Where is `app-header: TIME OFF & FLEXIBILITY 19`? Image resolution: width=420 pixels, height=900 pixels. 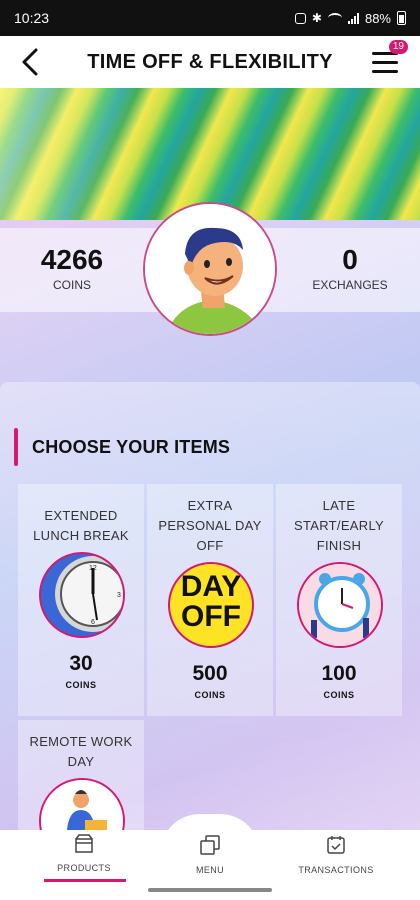
app-header: TIME OFF & FLEXIBILITY 19 is located at coordinates (210, 62).